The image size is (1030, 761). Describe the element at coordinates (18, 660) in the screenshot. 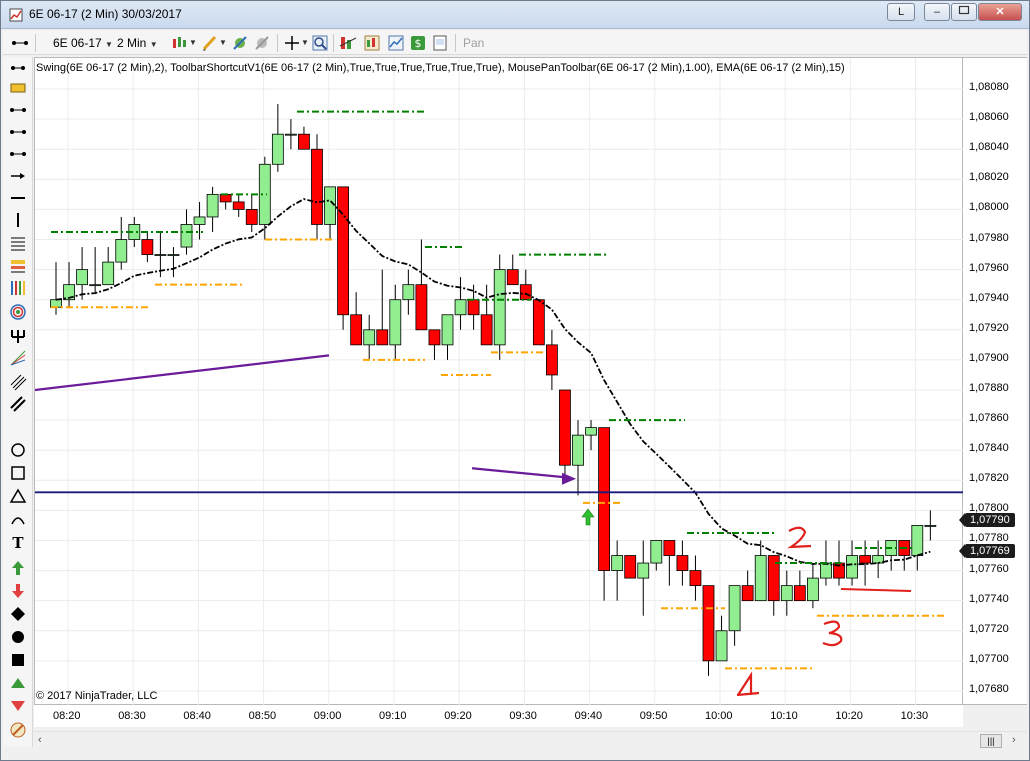

I see `square-icon` at that location.